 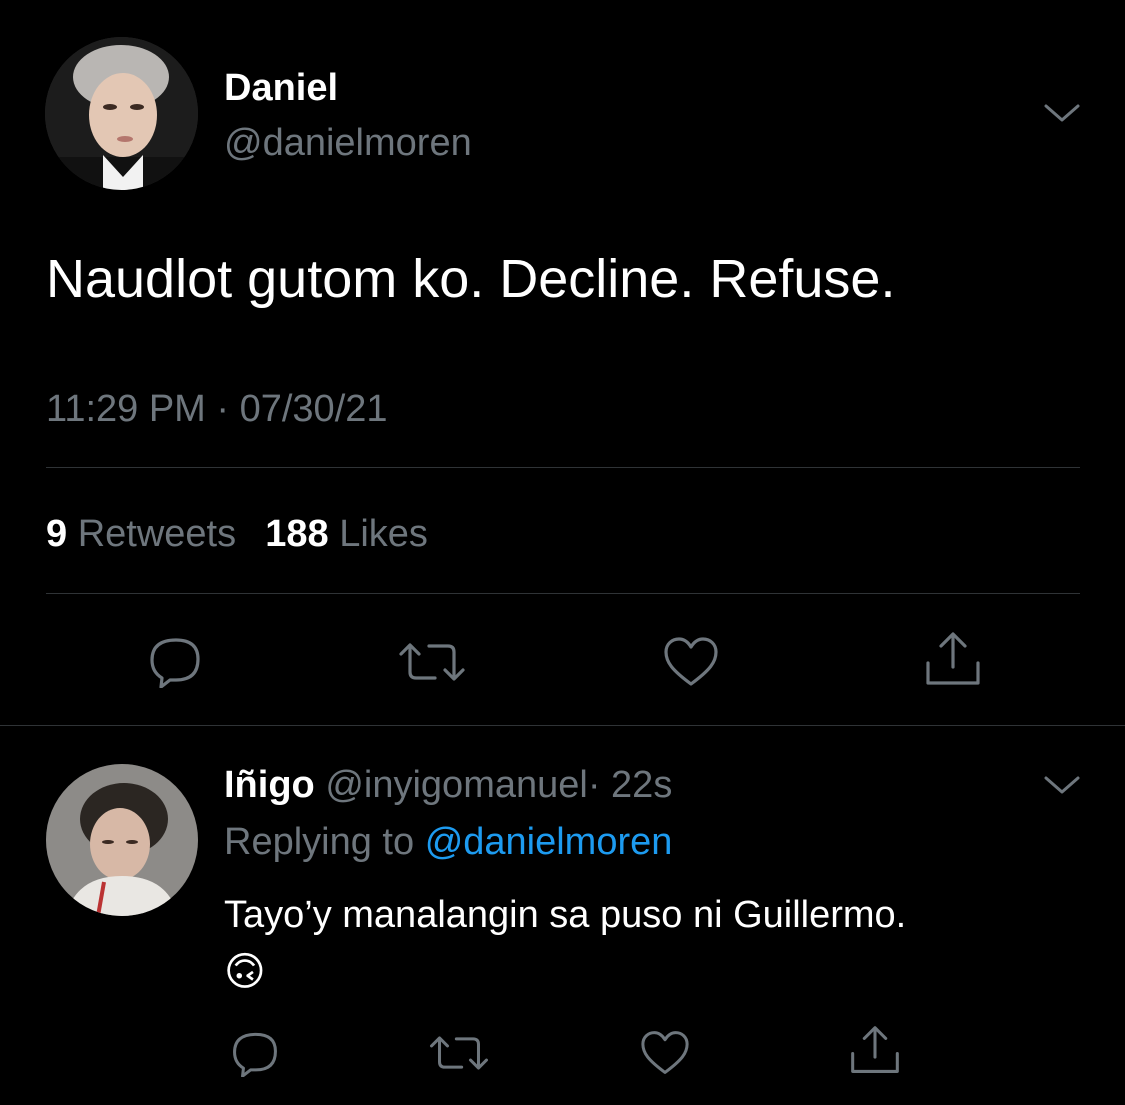 What do you see at coordinates (456, 785) in the screenshot?
I see `reply-author-handle: @inyigomanuel` at bounding box center [456, 785].